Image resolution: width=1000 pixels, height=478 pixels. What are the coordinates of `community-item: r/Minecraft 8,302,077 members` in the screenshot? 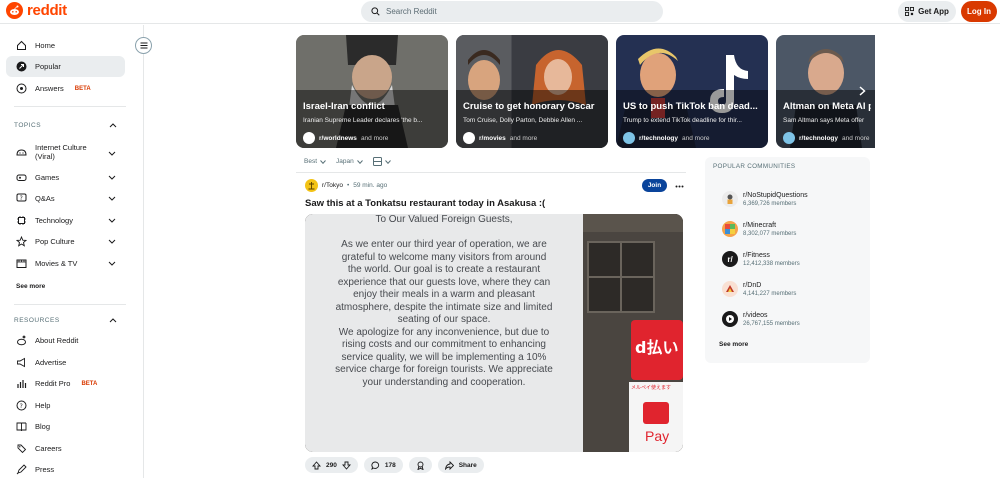 It's located at (759, 229).